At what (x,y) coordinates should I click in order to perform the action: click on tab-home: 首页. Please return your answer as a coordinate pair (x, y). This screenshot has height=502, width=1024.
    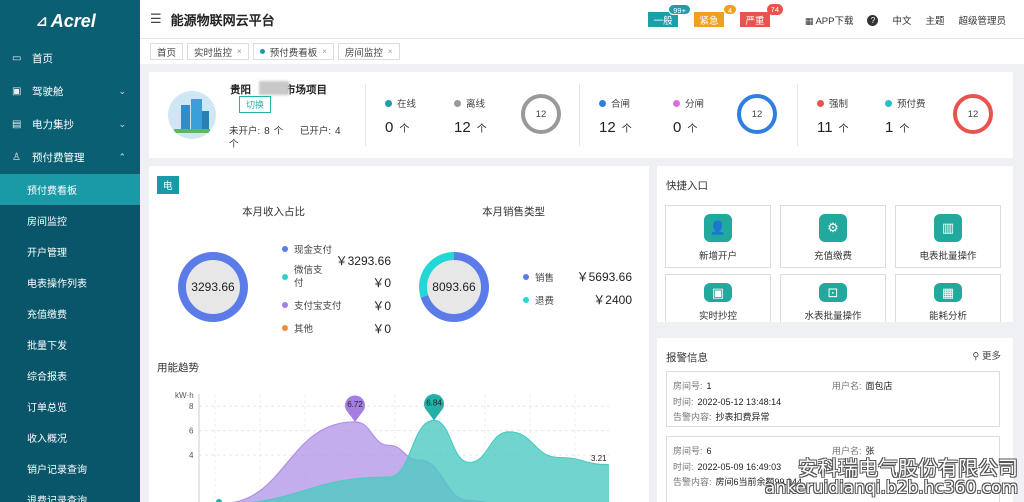
    Looking at the image, I should click on (167, 51).